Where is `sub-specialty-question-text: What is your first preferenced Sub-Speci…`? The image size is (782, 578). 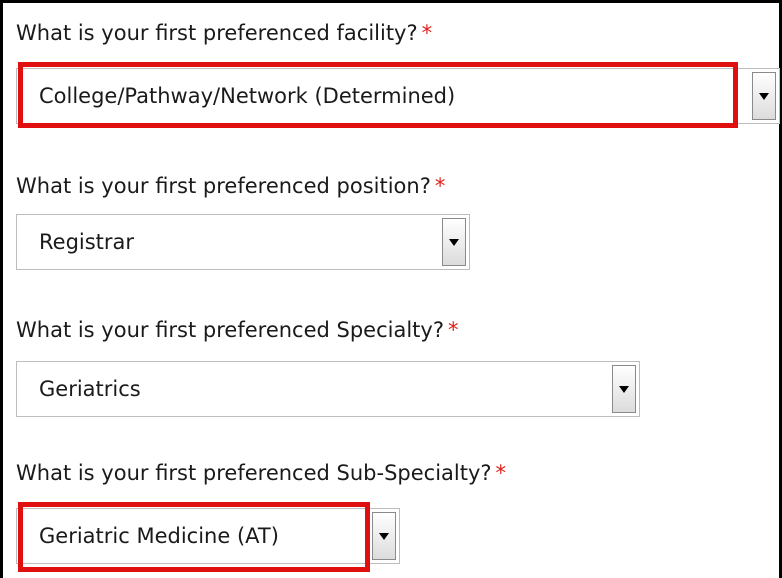
sub-specialty-question-text: What is your first preferenced Sub-Speci… is located at coordinates (254, 473).